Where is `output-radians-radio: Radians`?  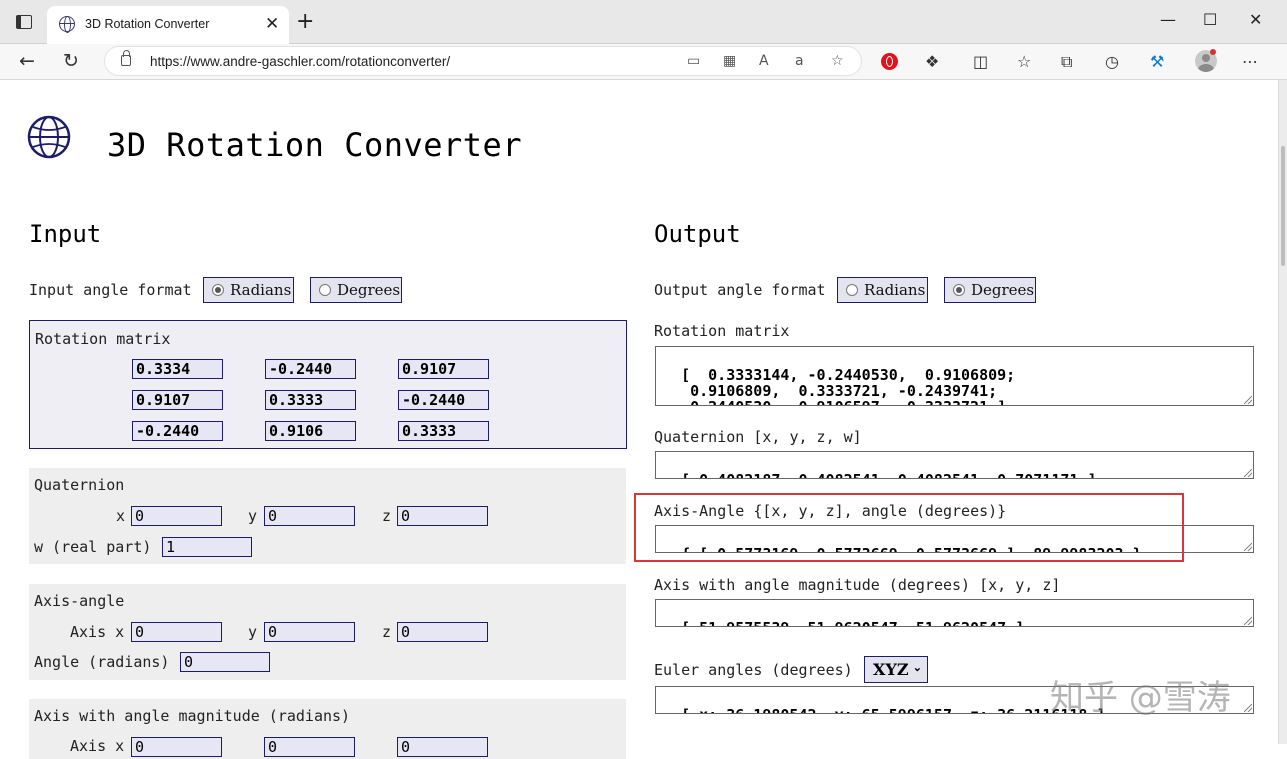 output-radians-radio: Radians is located at coordinates (882, 290).